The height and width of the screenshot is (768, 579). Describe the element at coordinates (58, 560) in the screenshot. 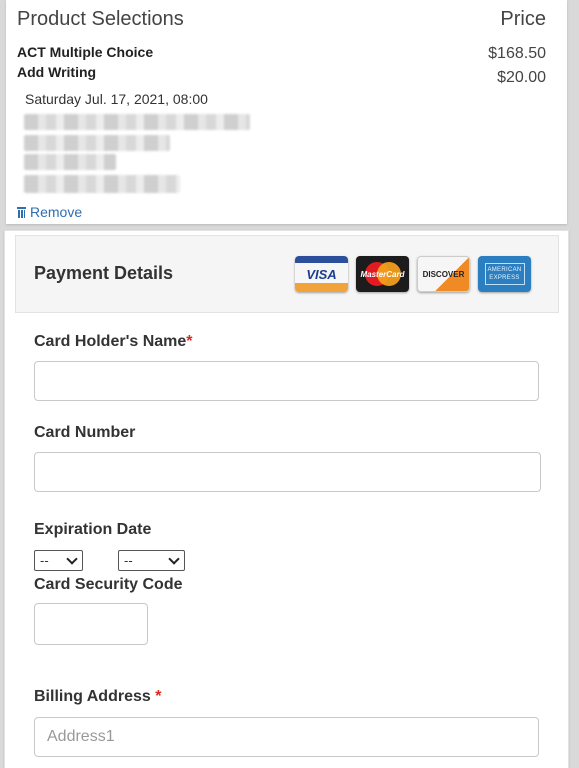

I see `expiration-month-select: --` at that location.